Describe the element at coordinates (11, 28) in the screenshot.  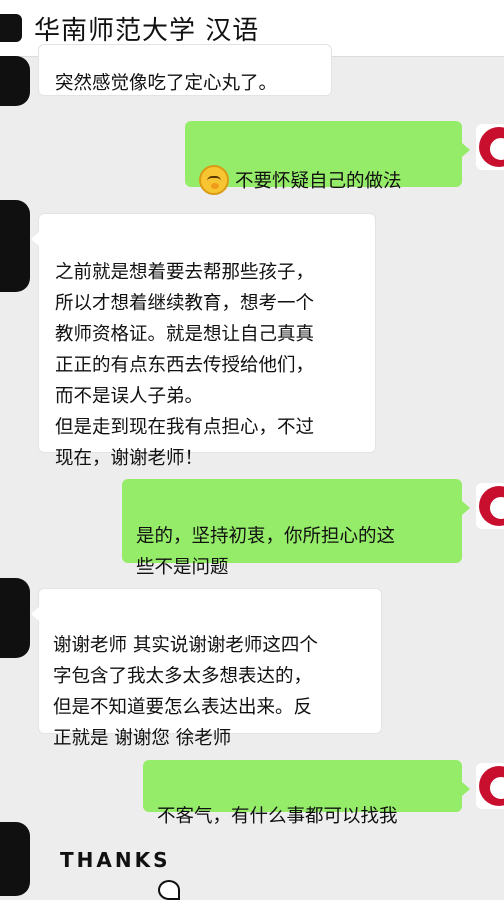
I see `back-button` at that location.